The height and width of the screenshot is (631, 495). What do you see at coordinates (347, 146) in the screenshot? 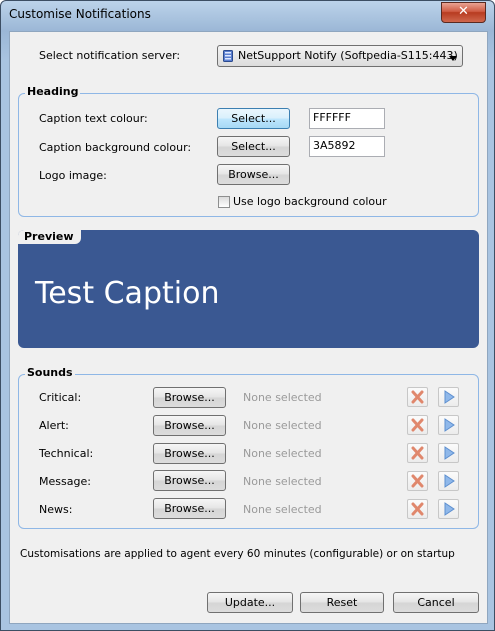
I see `caption-bg-colour-field: 3A5892` at bounding box center [347, 146].